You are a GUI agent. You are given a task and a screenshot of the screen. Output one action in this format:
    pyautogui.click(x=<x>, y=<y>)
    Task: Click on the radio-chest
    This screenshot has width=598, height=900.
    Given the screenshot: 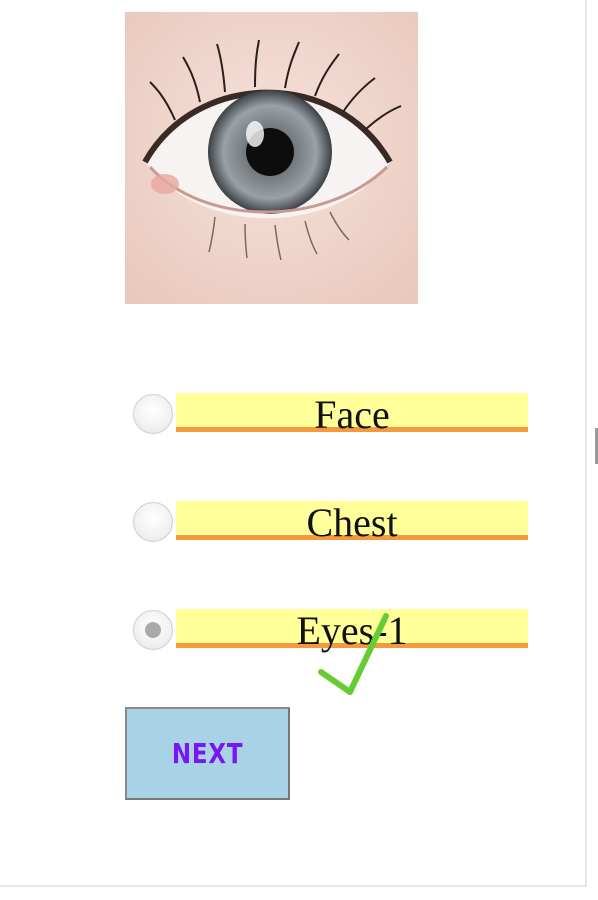 What is the action you would take?
    pyautogui.click(x=153, y=522)
    